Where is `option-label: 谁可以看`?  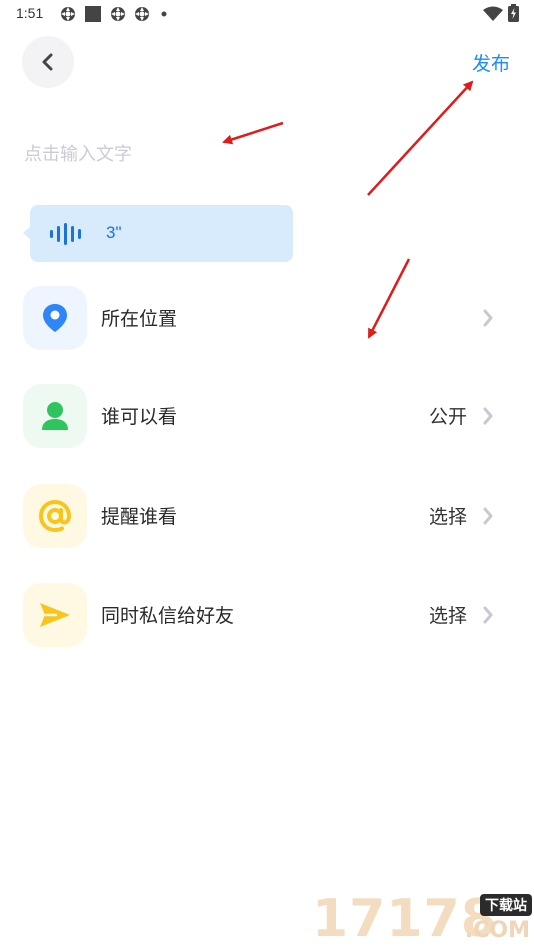
option-label: 谁可以看 is located at coordinates (139, 417).